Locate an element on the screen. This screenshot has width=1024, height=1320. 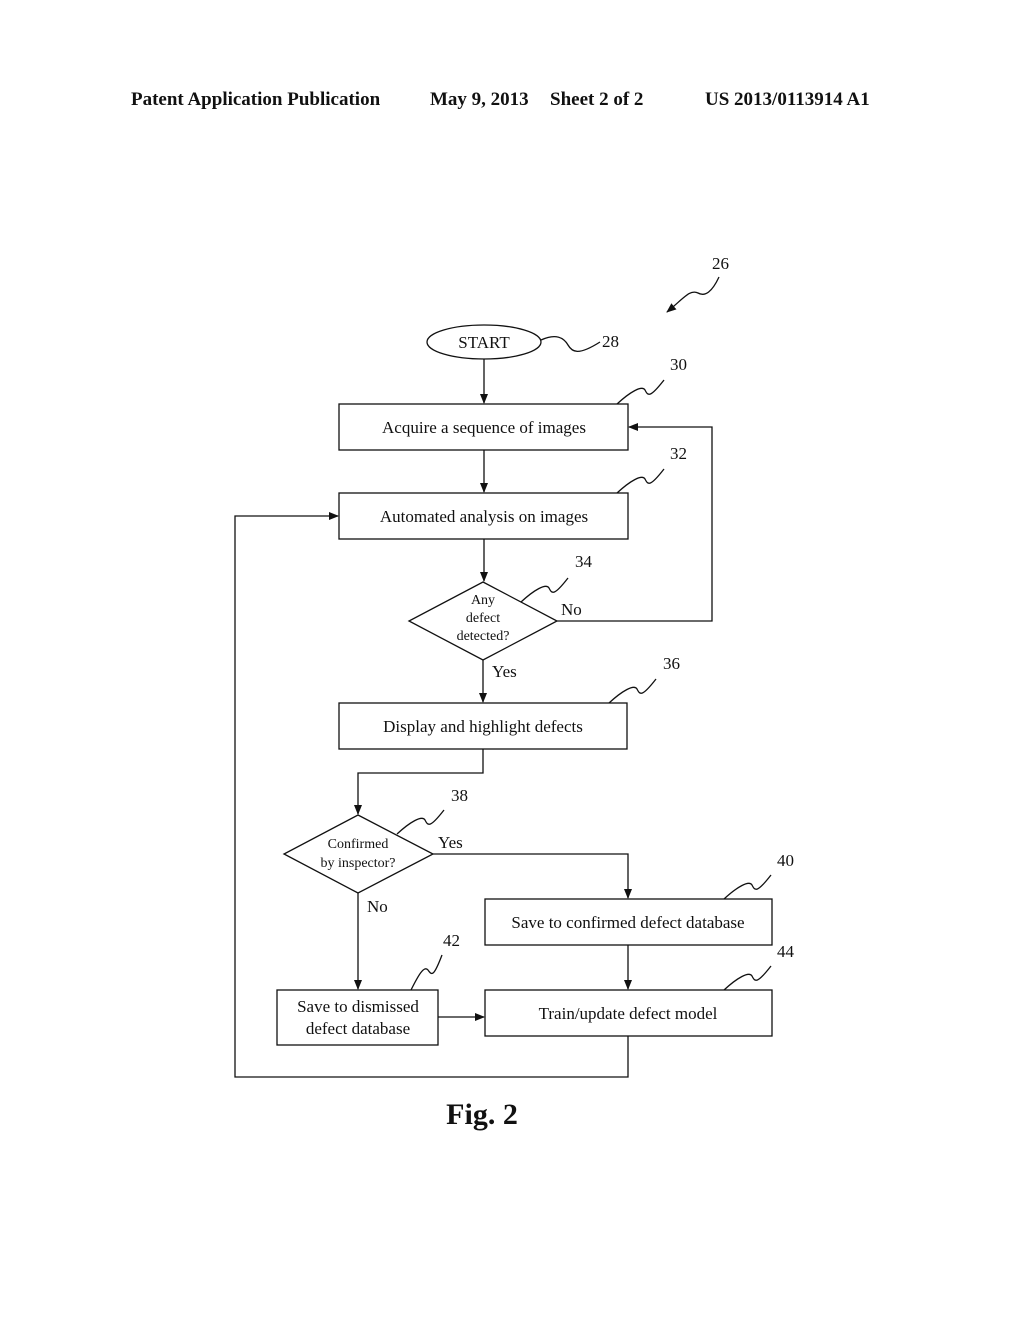
figure-caption: Fig. 2 is located at coordinates (482, 1114).